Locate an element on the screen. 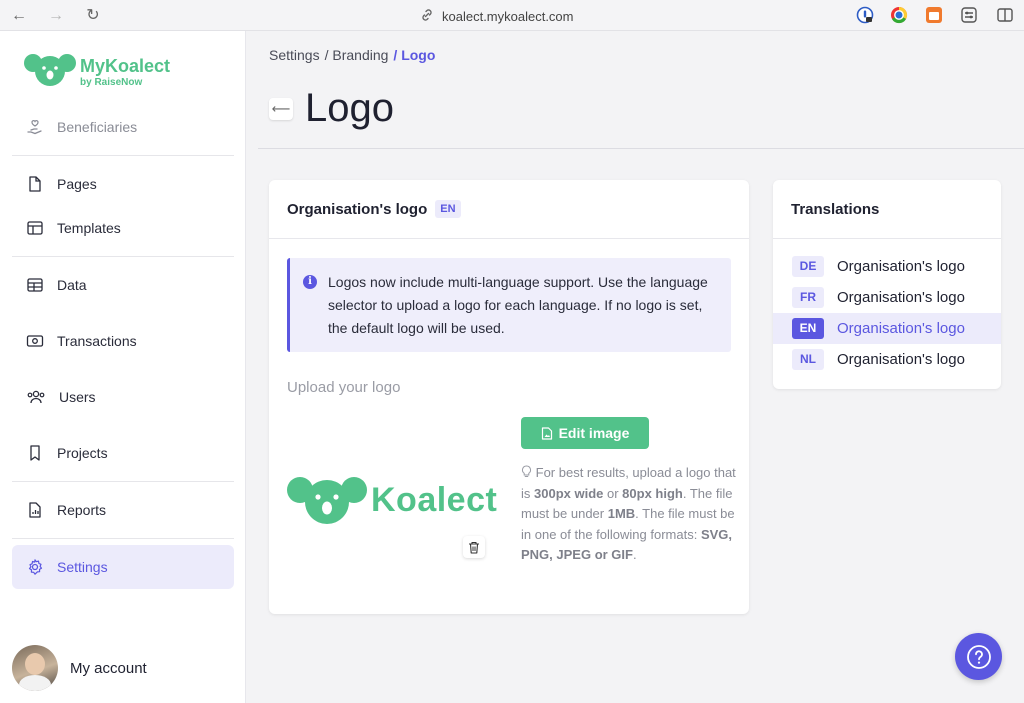  back-arrow-icon: ← is located at coordinates (19, 16).